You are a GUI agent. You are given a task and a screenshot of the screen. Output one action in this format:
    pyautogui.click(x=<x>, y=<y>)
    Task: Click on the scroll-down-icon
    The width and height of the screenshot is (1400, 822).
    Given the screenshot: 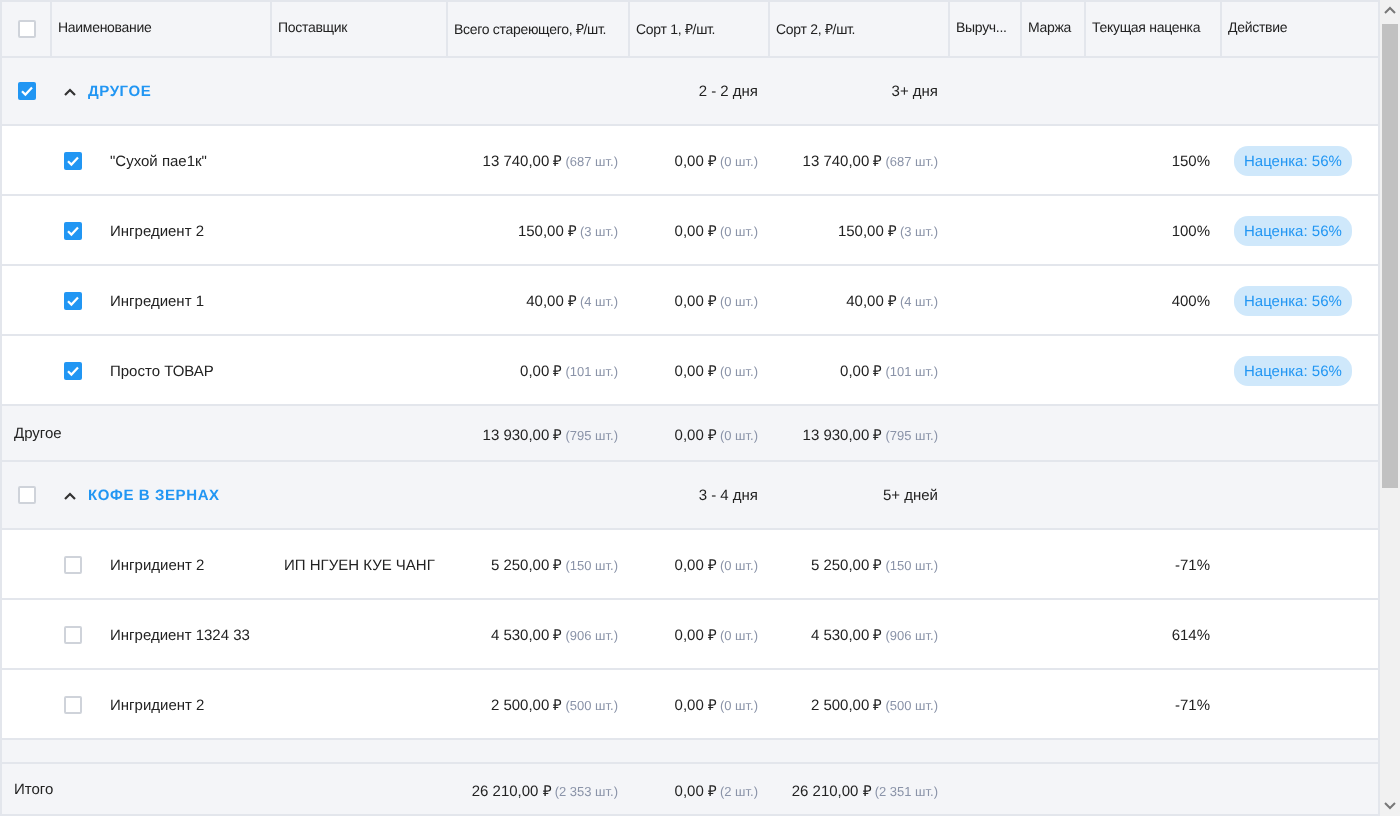 What is the action you would take?
    pyautogui.click(x=1390, y=806)
    